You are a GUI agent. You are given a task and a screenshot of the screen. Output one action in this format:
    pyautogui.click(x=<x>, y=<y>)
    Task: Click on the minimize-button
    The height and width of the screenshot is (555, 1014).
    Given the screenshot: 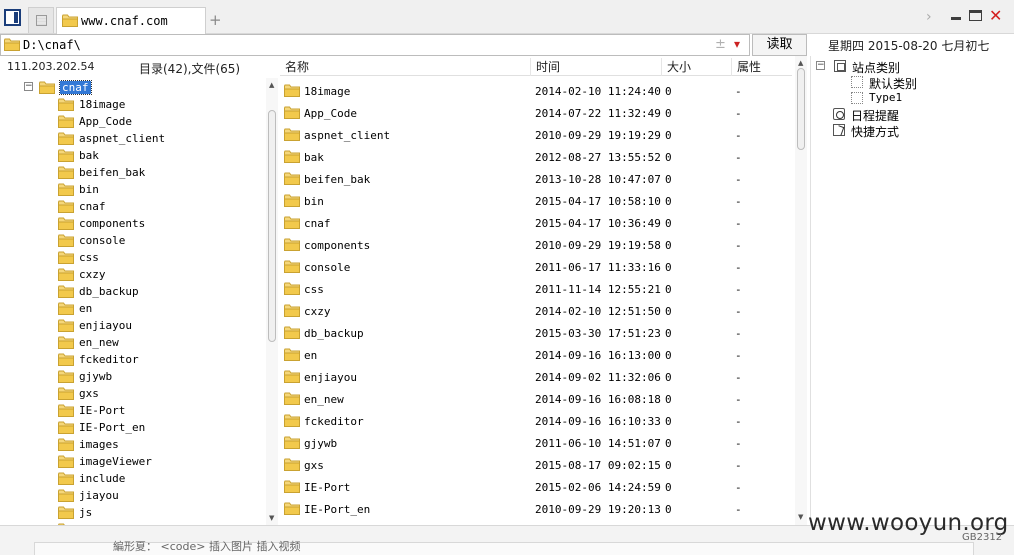 What is the action you would take?
    pyautogui.click(x=956, y=18)
    